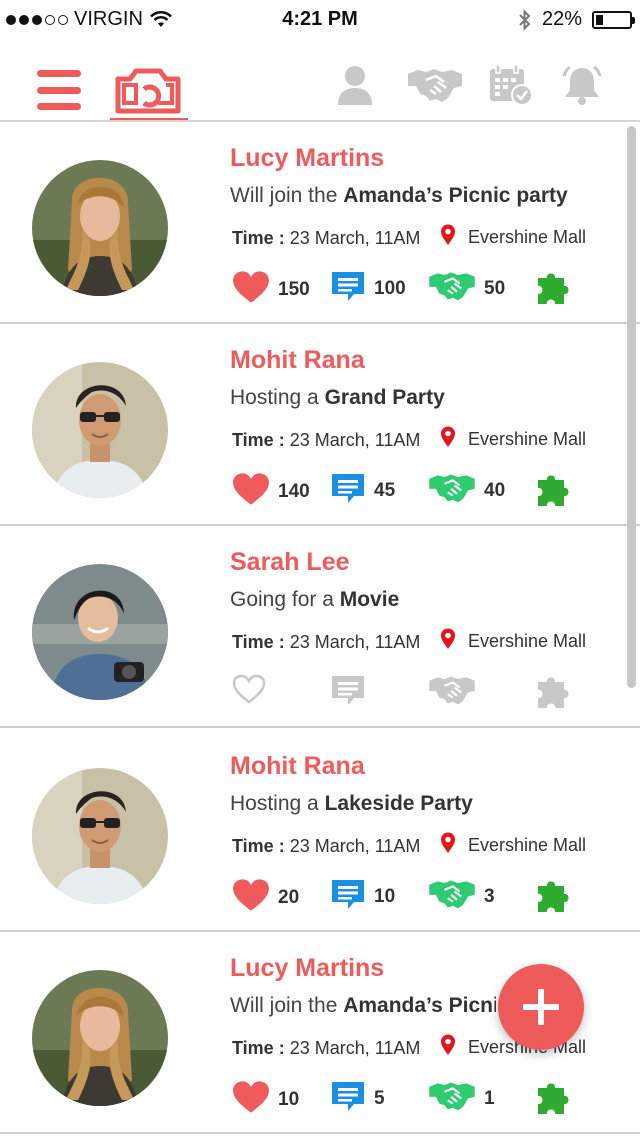 The image size is (640, 1136). What do you see at coordinates (582, 85) in the screenshot?
I see `bell-icon` at bounding box center [582, 85].